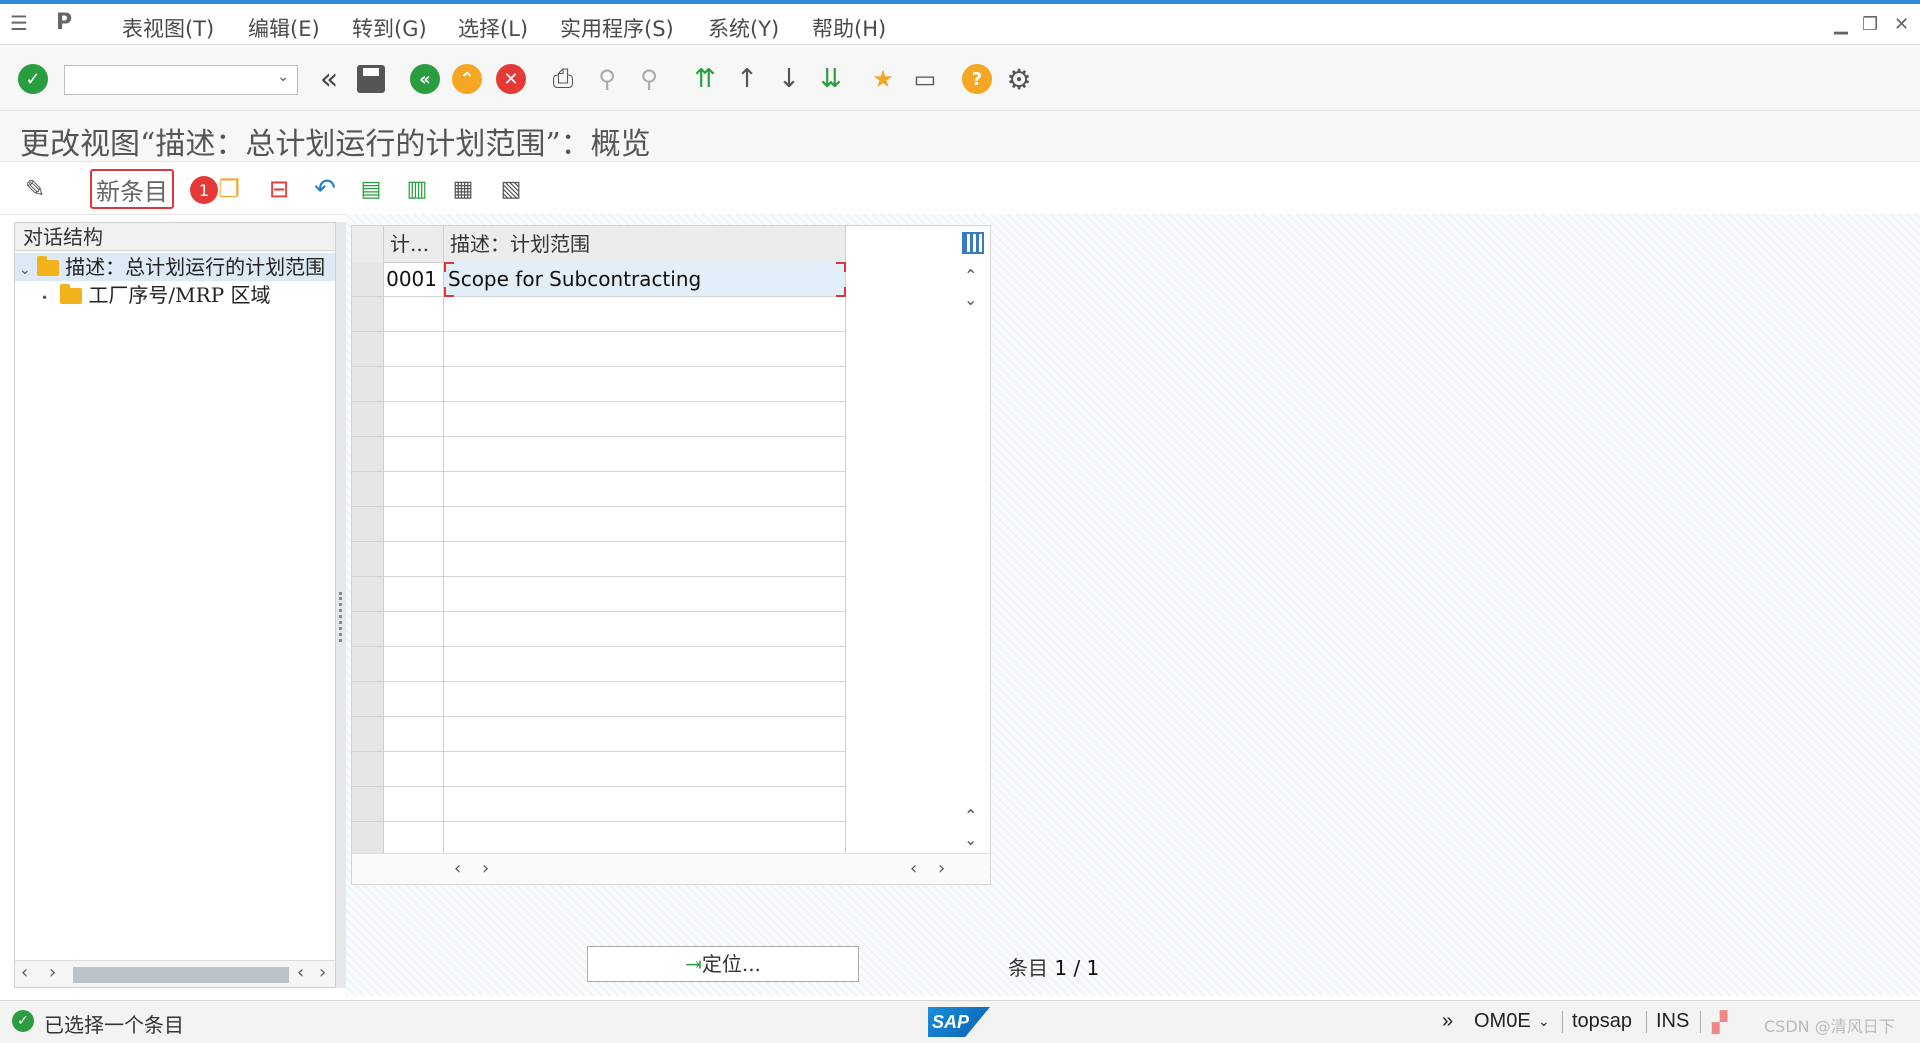 The height and width of the screenshot is (1043, 1920). I want to click on expand-status-icon: », so click(1447, 1021).